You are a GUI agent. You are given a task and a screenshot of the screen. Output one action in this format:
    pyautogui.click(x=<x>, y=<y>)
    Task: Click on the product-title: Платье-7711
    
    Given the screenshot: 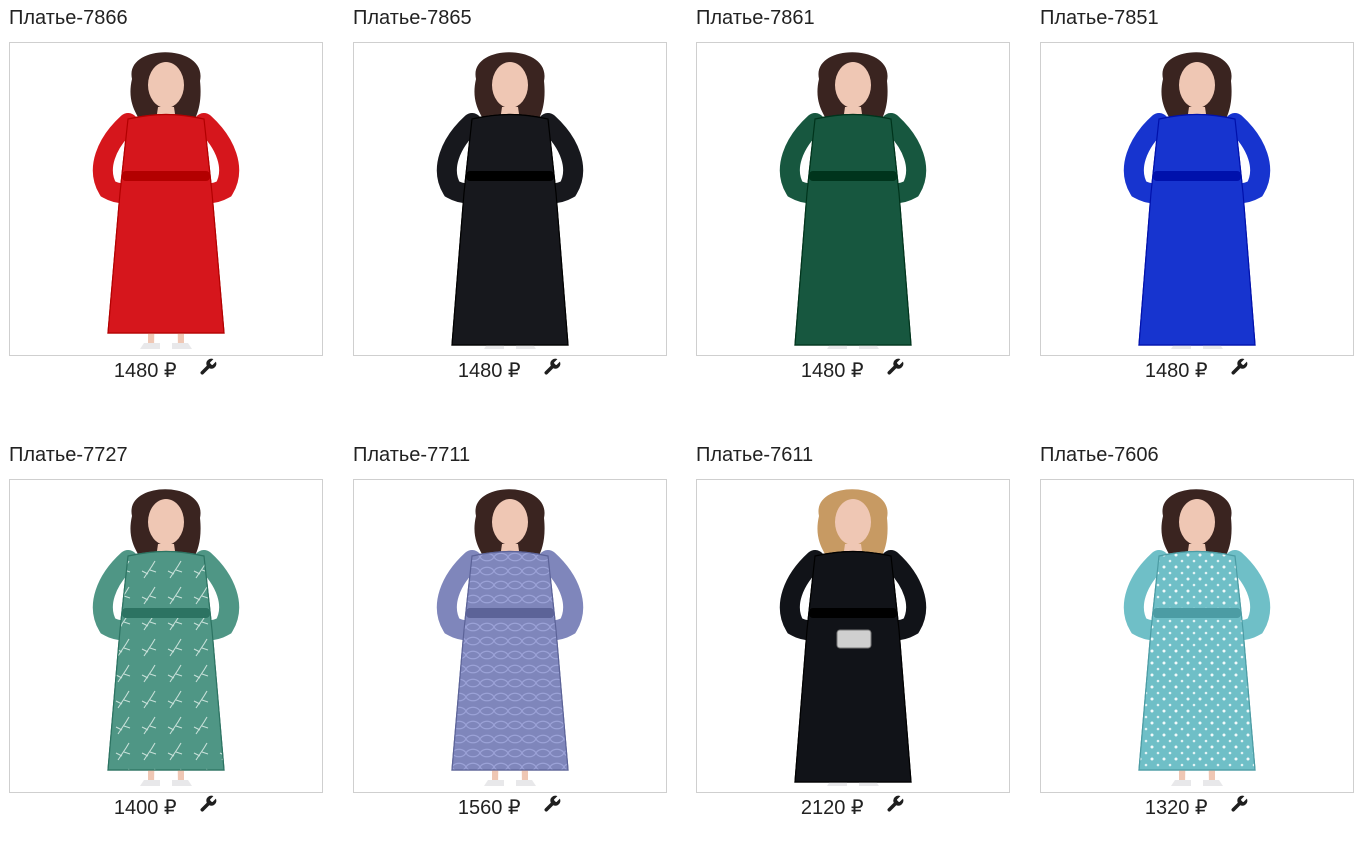 What is the action you would take?
    pyautogui.click(x=411, y=455)
    